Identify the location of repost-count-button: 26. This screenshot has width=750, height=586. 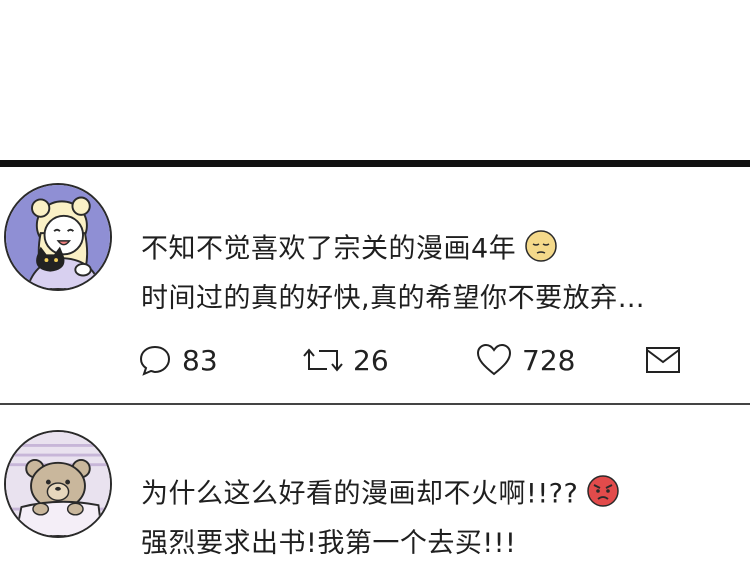
(346, 360).